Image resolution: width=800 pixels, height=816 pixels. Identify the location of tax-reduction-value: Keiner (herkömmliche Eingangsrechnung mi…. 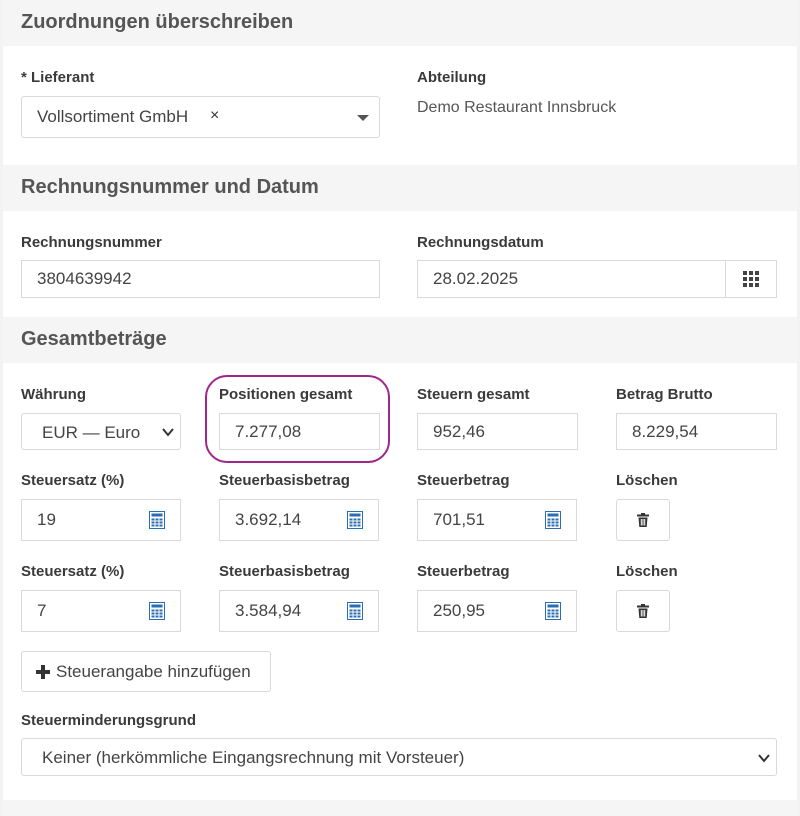
(253, 757).